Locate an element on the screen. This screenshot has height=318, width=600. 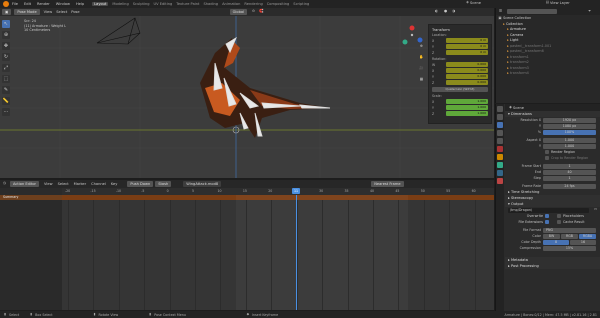
resolution-percent-field: 100% is located at coordinates (569, 132).